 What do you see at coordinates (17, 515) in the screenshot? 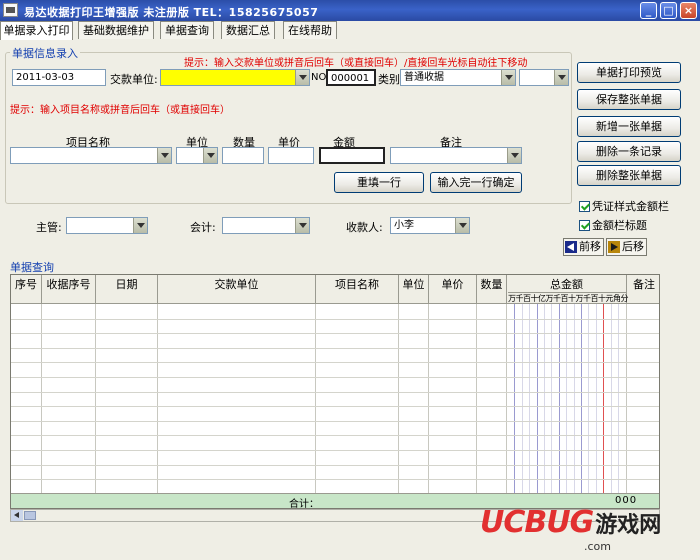
I see `scroll-left-icon` at bounding box center [17, 515].